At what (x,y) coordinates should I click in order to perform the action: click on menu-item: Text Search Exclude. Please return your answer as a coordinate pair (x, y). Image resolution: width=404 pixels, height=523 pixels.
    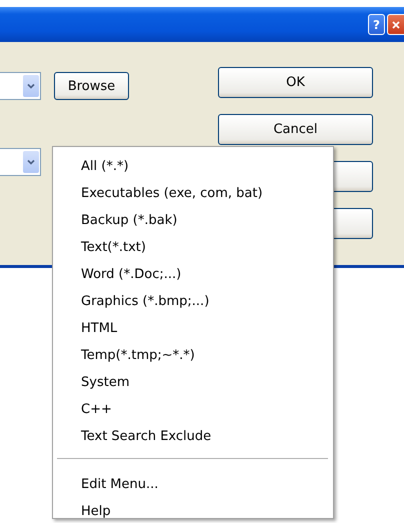
    Looking at the image, I should click on (134, 436).